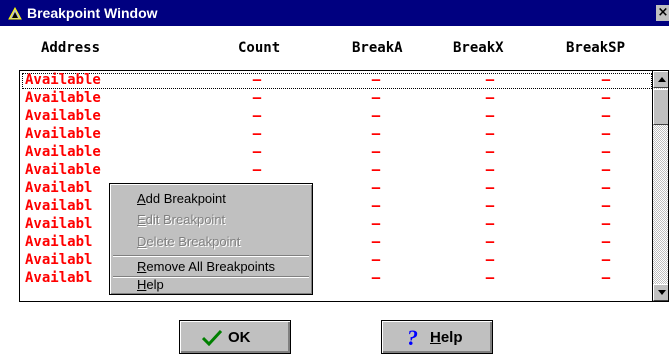 The width and height of the screenshot is (669, 362). Describe the element at coordinates (155, 284) in the screenshot. I see `menu-item-label: elp` at that location.